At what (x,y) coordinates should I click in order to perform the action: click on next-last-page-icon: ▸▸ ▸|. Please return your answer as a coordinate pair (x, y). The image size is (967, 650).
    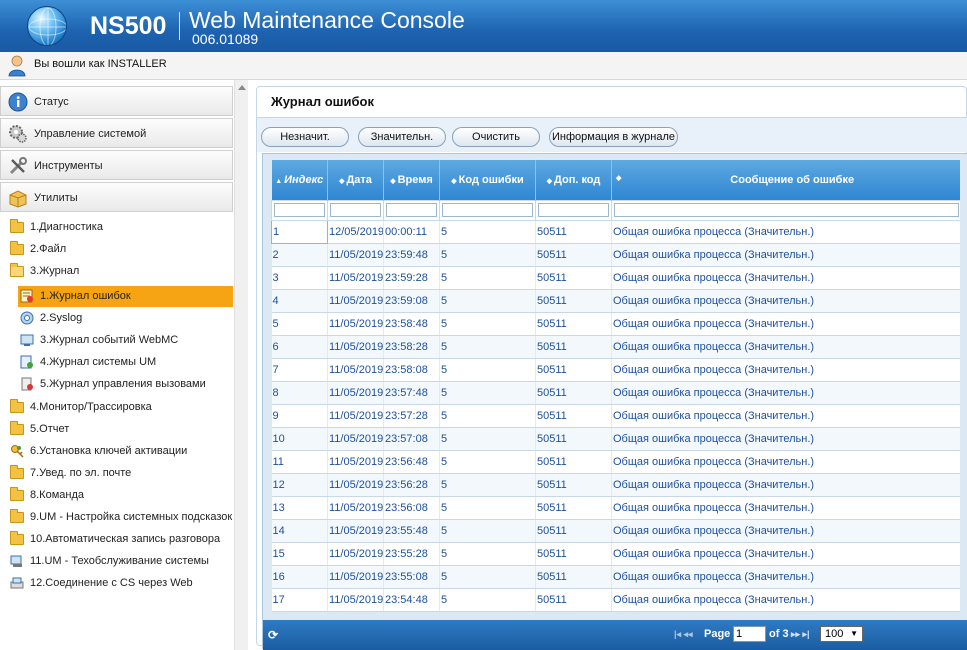
    Looking at the image, I should click on (800, 634).